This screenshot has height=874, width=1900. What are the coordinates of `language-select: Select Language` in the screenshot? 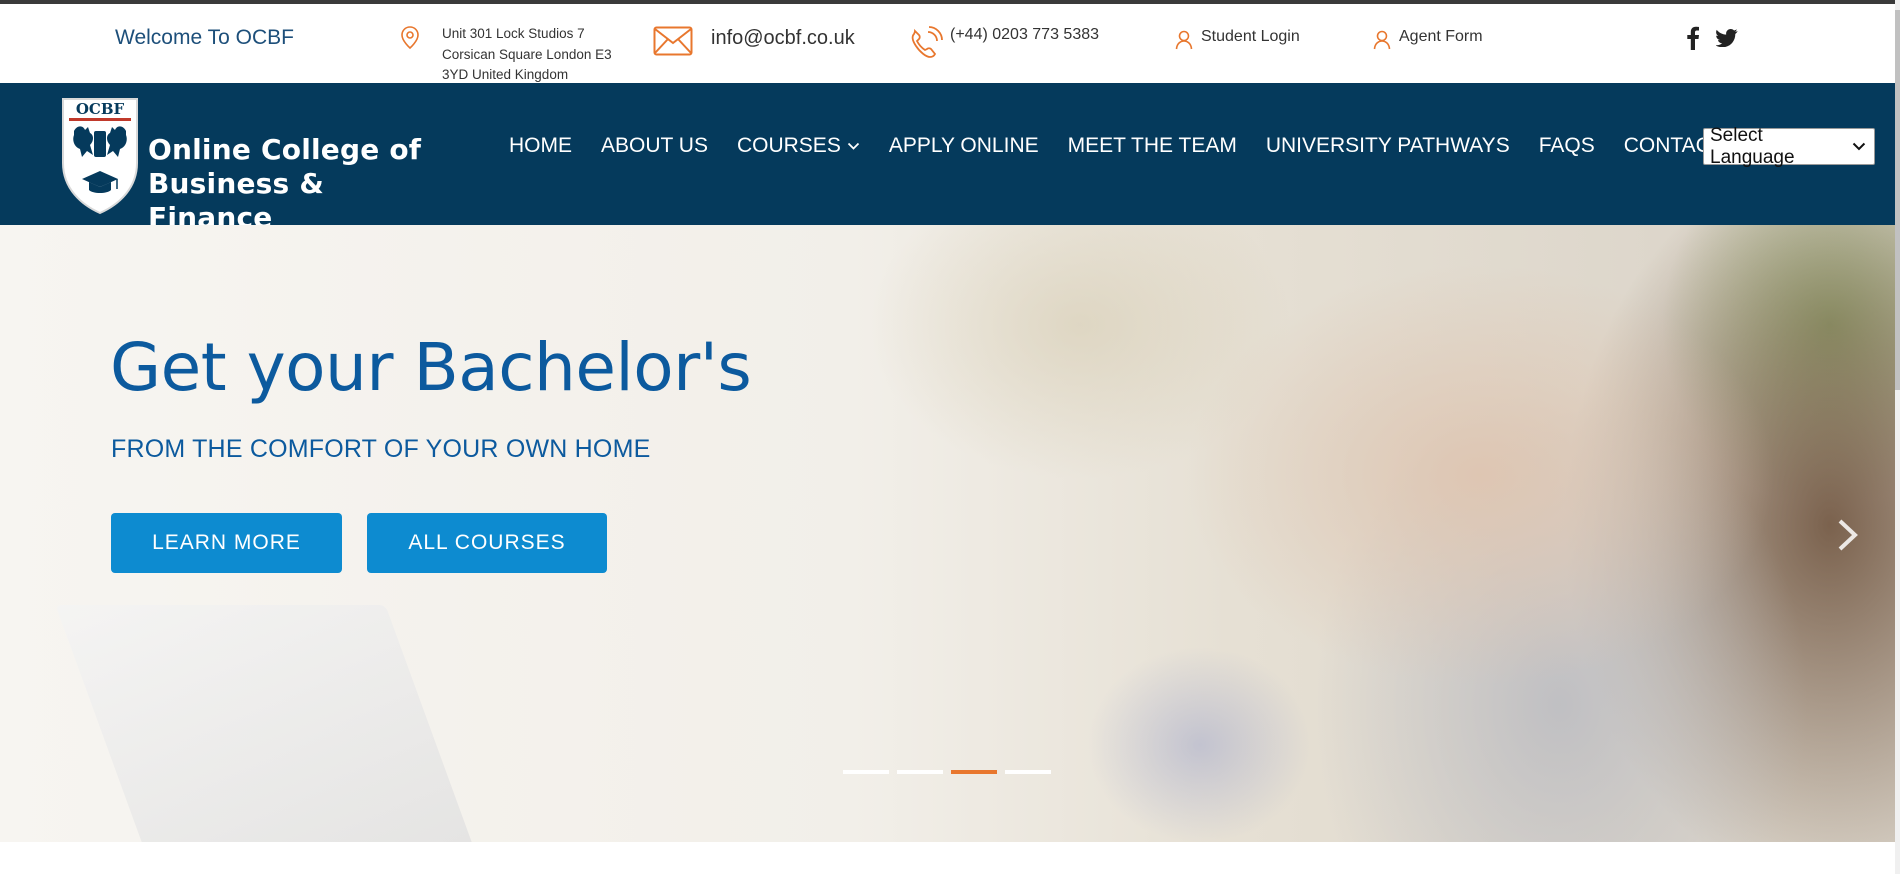 It's located at (1789, 146).